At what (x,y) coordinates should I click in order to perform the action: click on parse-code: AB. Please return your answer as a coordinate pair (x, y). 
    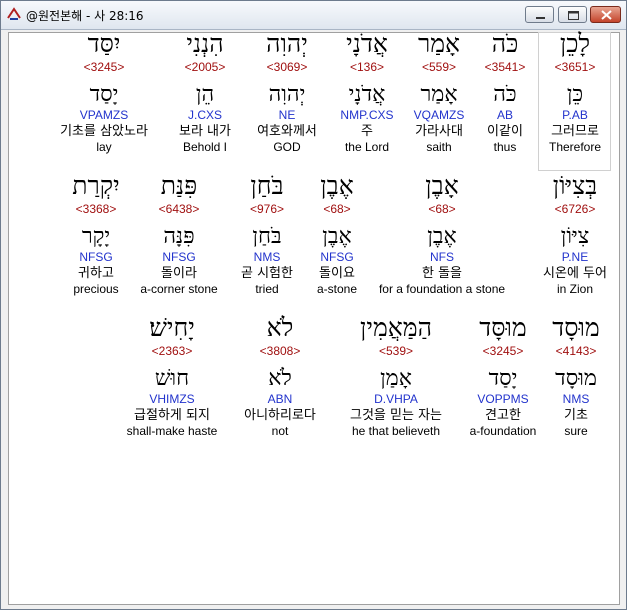
    Looking at the image, I should click on (504, 115).